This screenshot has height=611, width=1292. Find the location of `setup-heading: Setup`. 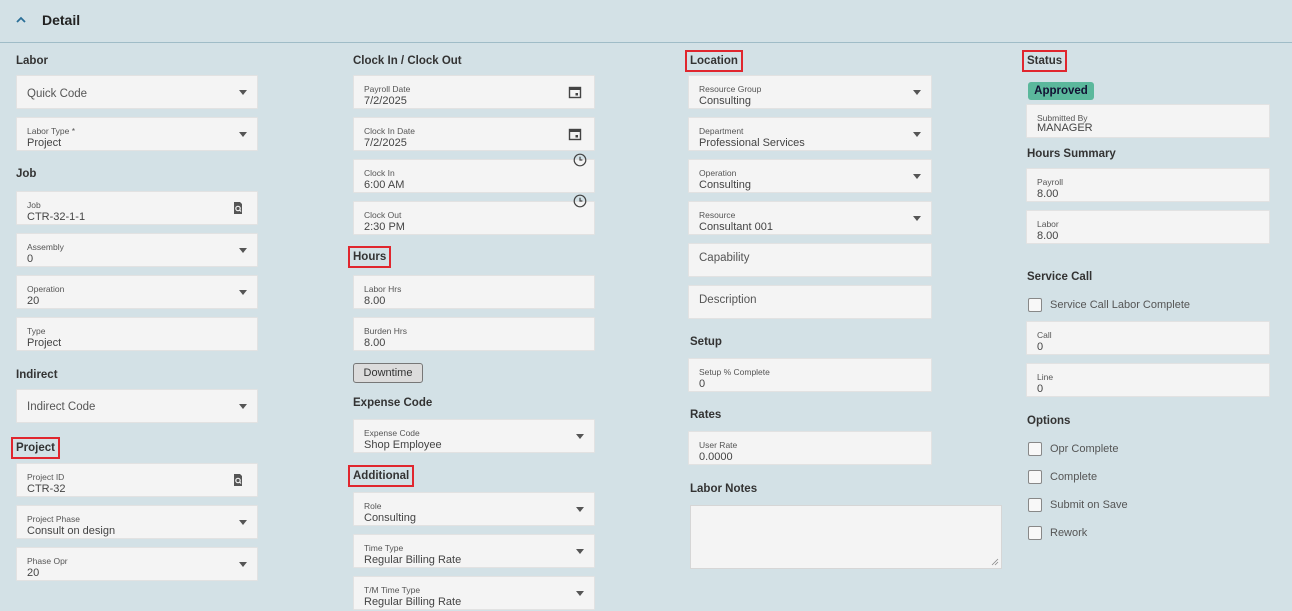

setup-heading: Setup is located at coordinates (706, 342).